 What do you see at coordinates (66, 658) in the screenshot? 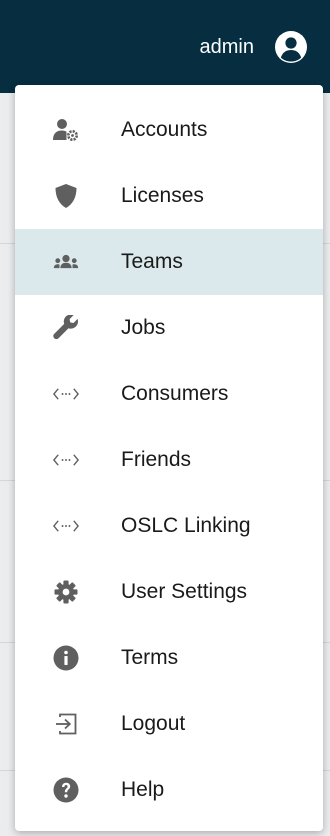
I see `info-icon` at bounding box center [66, 658].